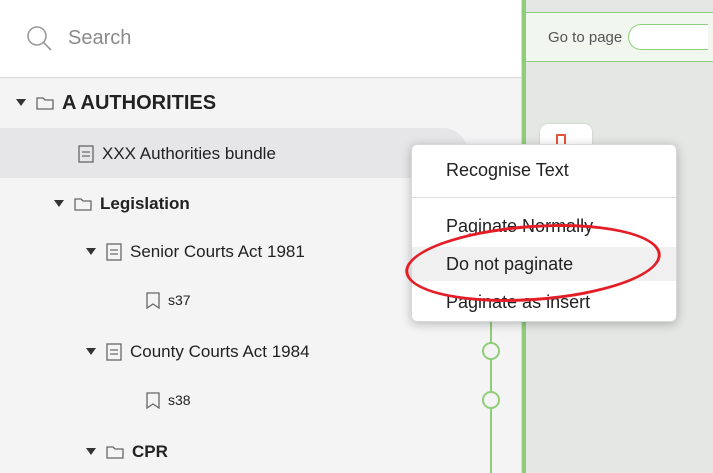 Image resolution: width=713 pixels, height=473 pixels. I want to click on tree-item-s38: s38, so click(168, 400).